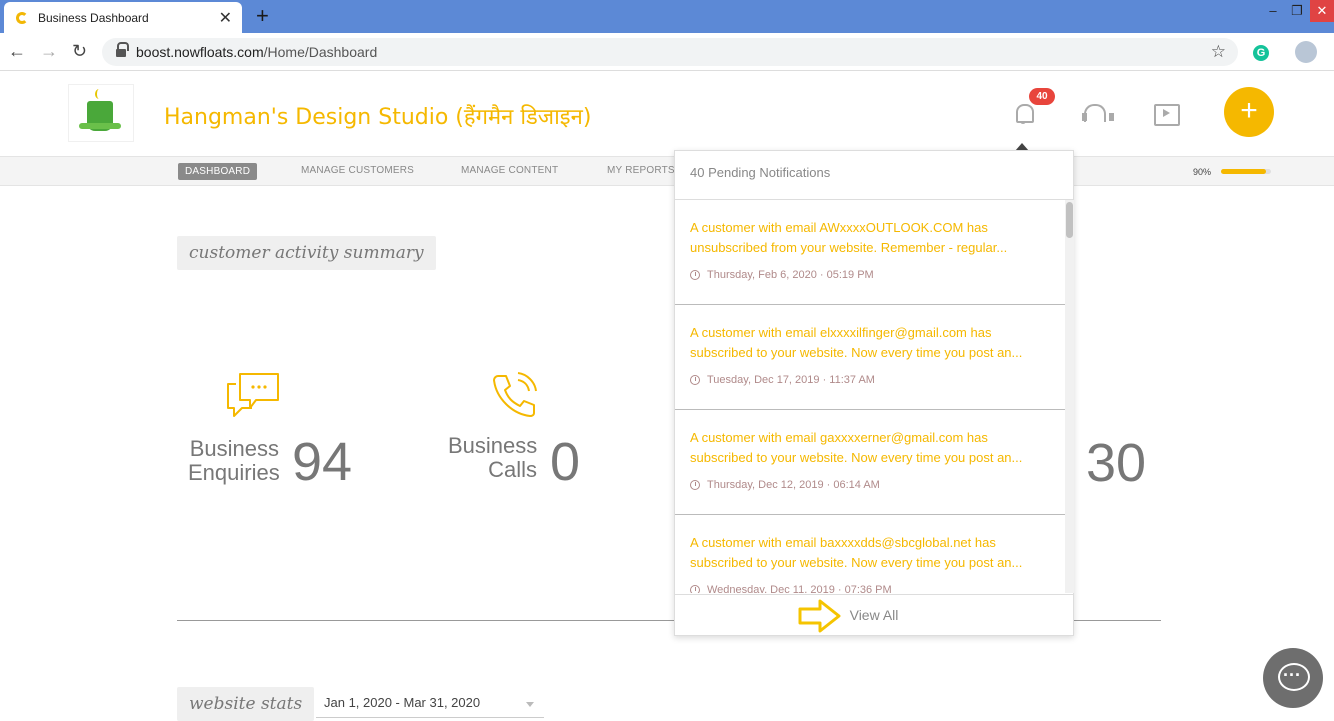 This screenshot has height=721, width=1334. Describe the element at coordinates (1249, 112) in the screenshot. I see `add-button: +` at that location.